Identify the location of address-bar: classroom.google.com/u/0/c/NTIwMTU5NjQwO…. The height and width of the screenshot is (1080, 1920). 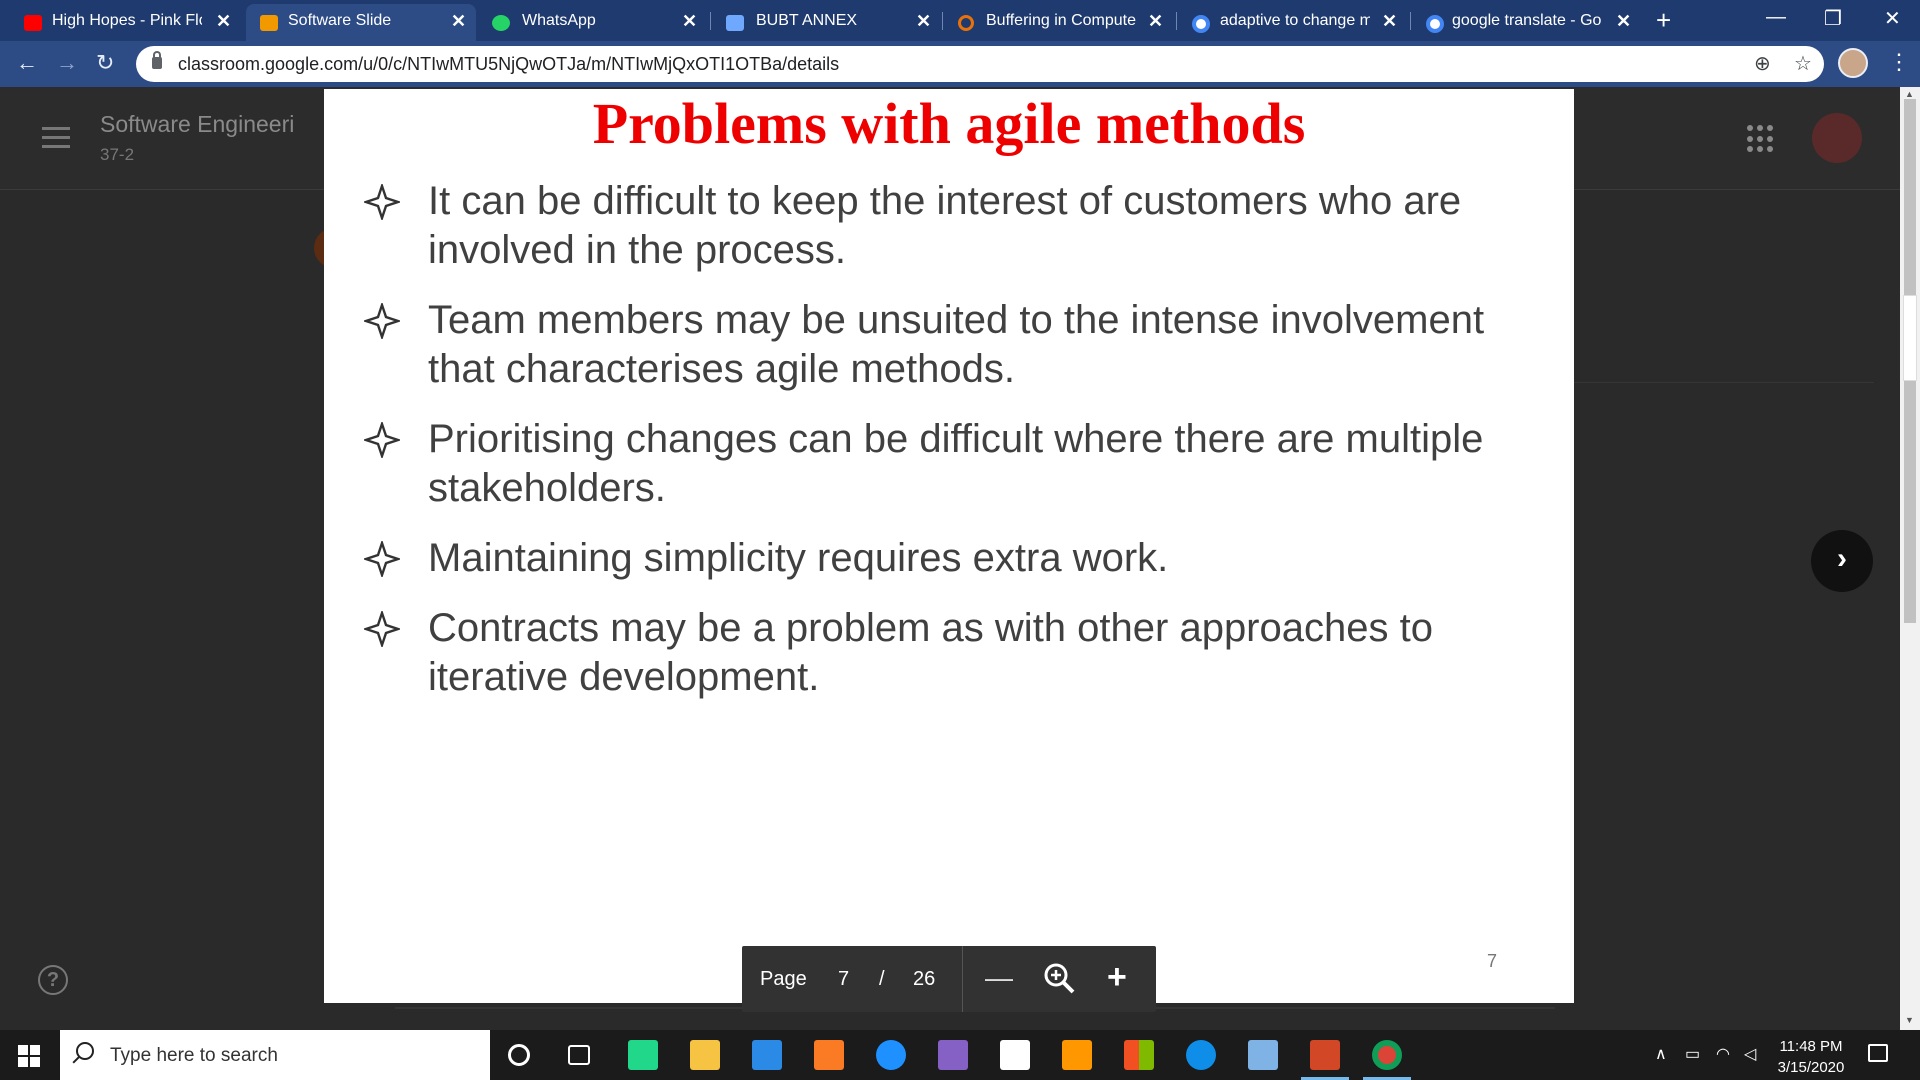
(980, 64).